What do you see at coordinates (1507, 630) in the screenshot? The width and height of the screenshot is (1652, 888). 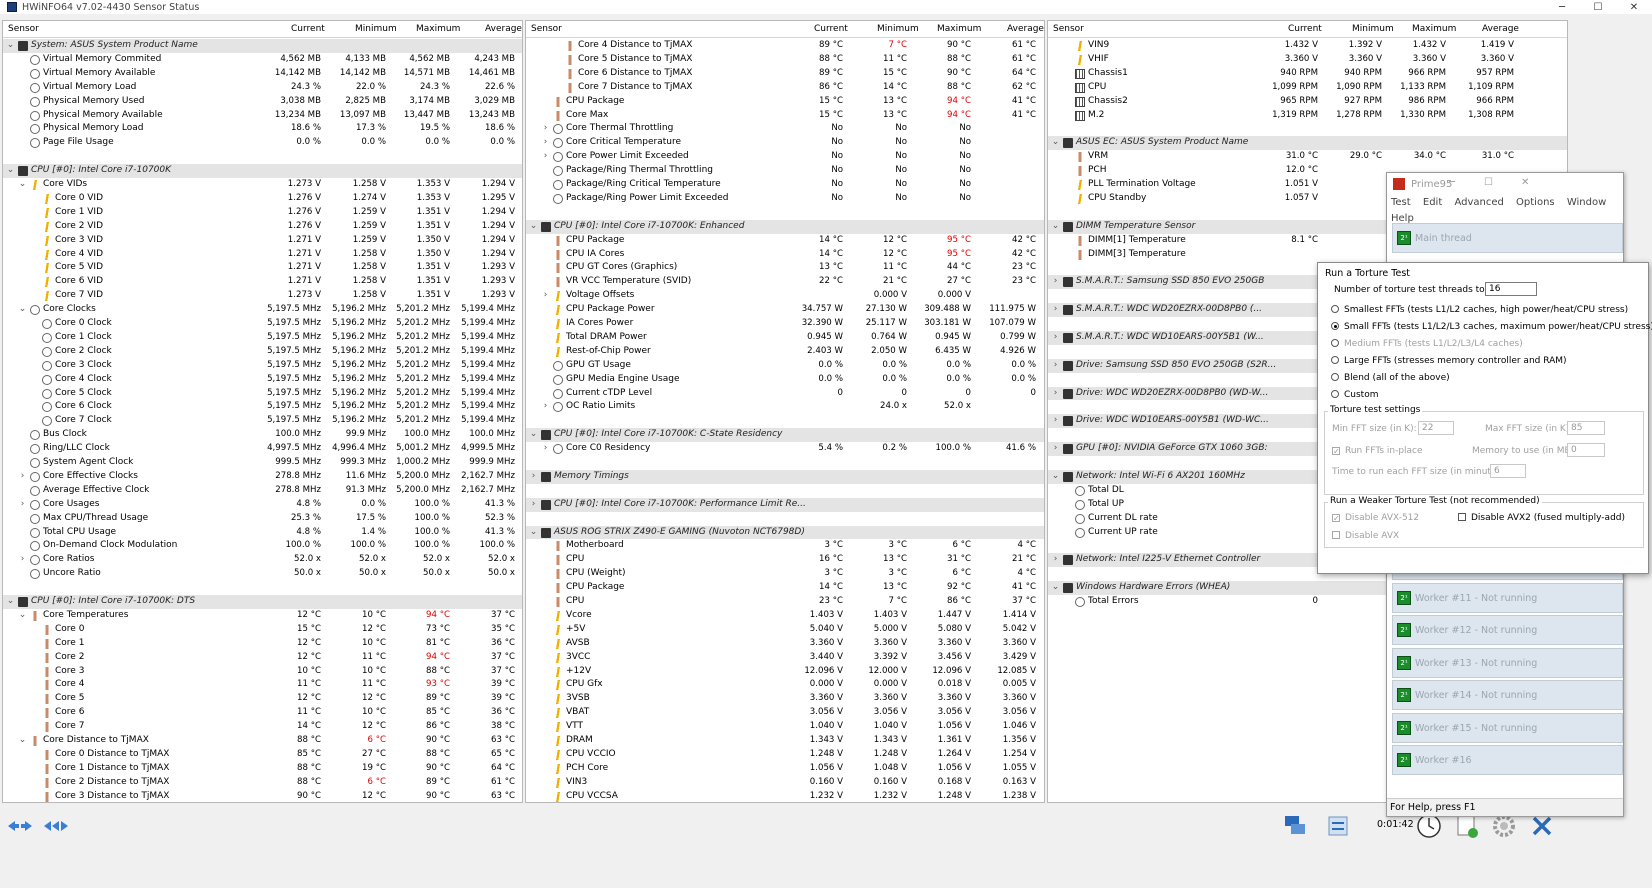 I see `worker-window: 2¹ Worker #12 - Not running` at bounding box center [1507, 630].